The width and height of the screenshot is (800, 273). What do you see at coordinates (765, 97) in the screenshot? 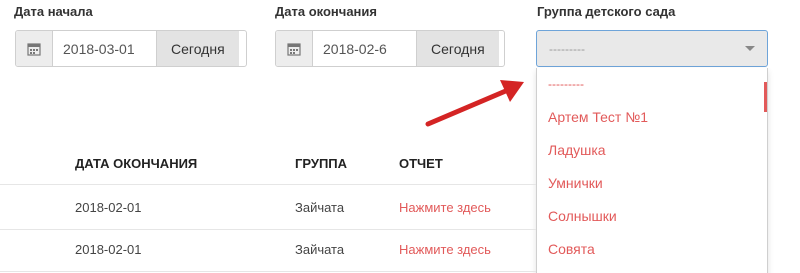
I see `dropdown-scrollbar` at bounding box center [765, 97].